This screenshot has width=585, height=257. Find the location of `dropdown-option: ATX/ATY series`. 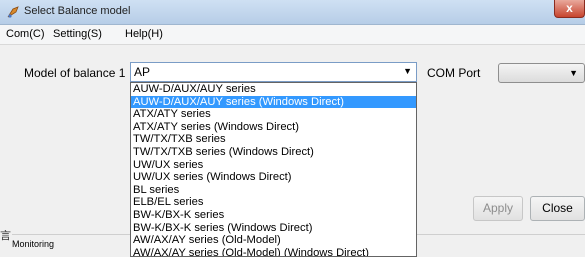

dropdown-option: ATX/ATY series is located at coordinates (273, 114).